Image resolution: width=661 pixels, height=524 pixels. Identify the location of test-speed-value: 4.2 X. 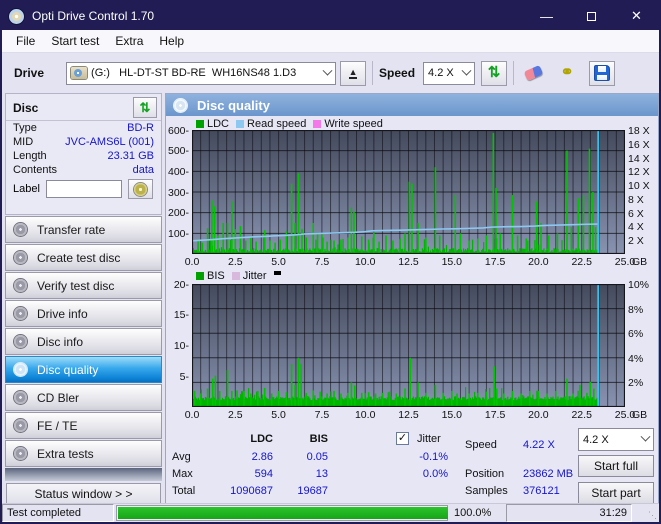
(596, 439).